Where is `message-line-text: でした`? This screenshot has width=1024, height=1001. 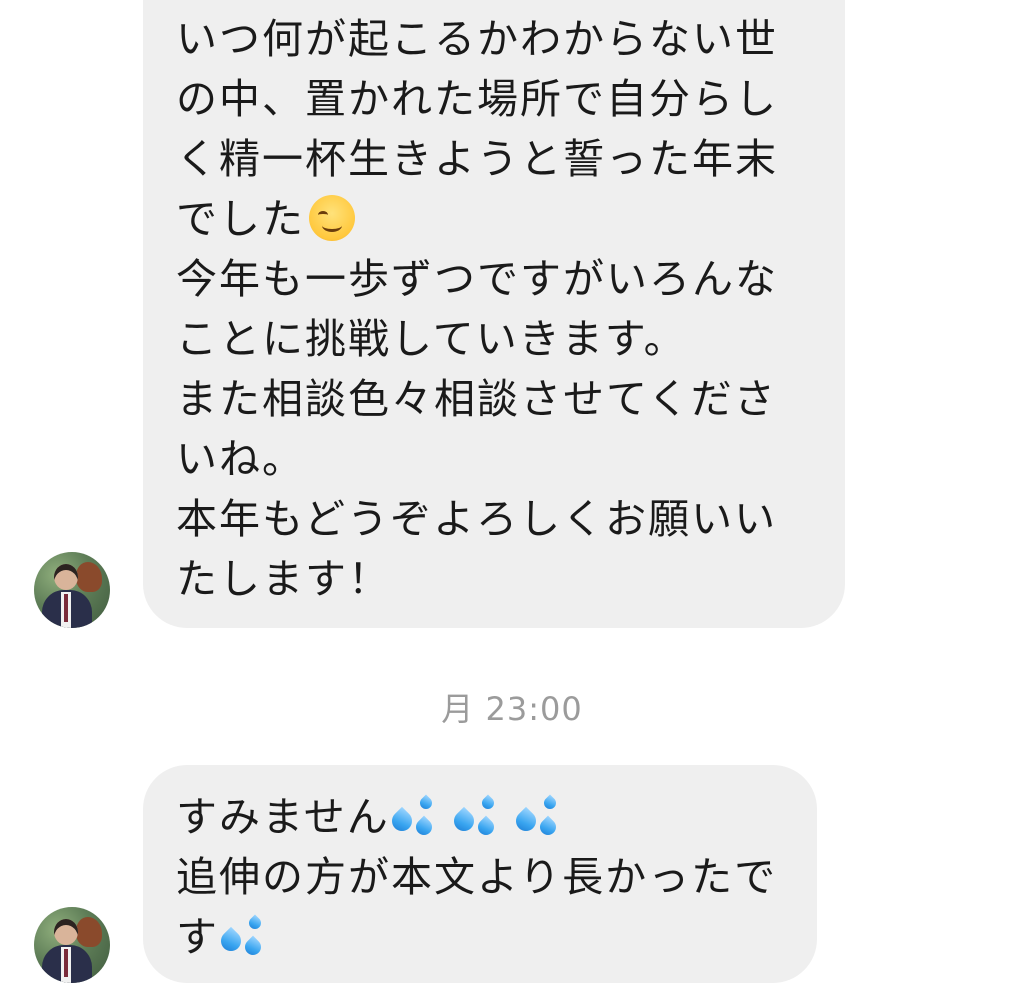
message-line-text: でした is located at coordinates (240, 219).